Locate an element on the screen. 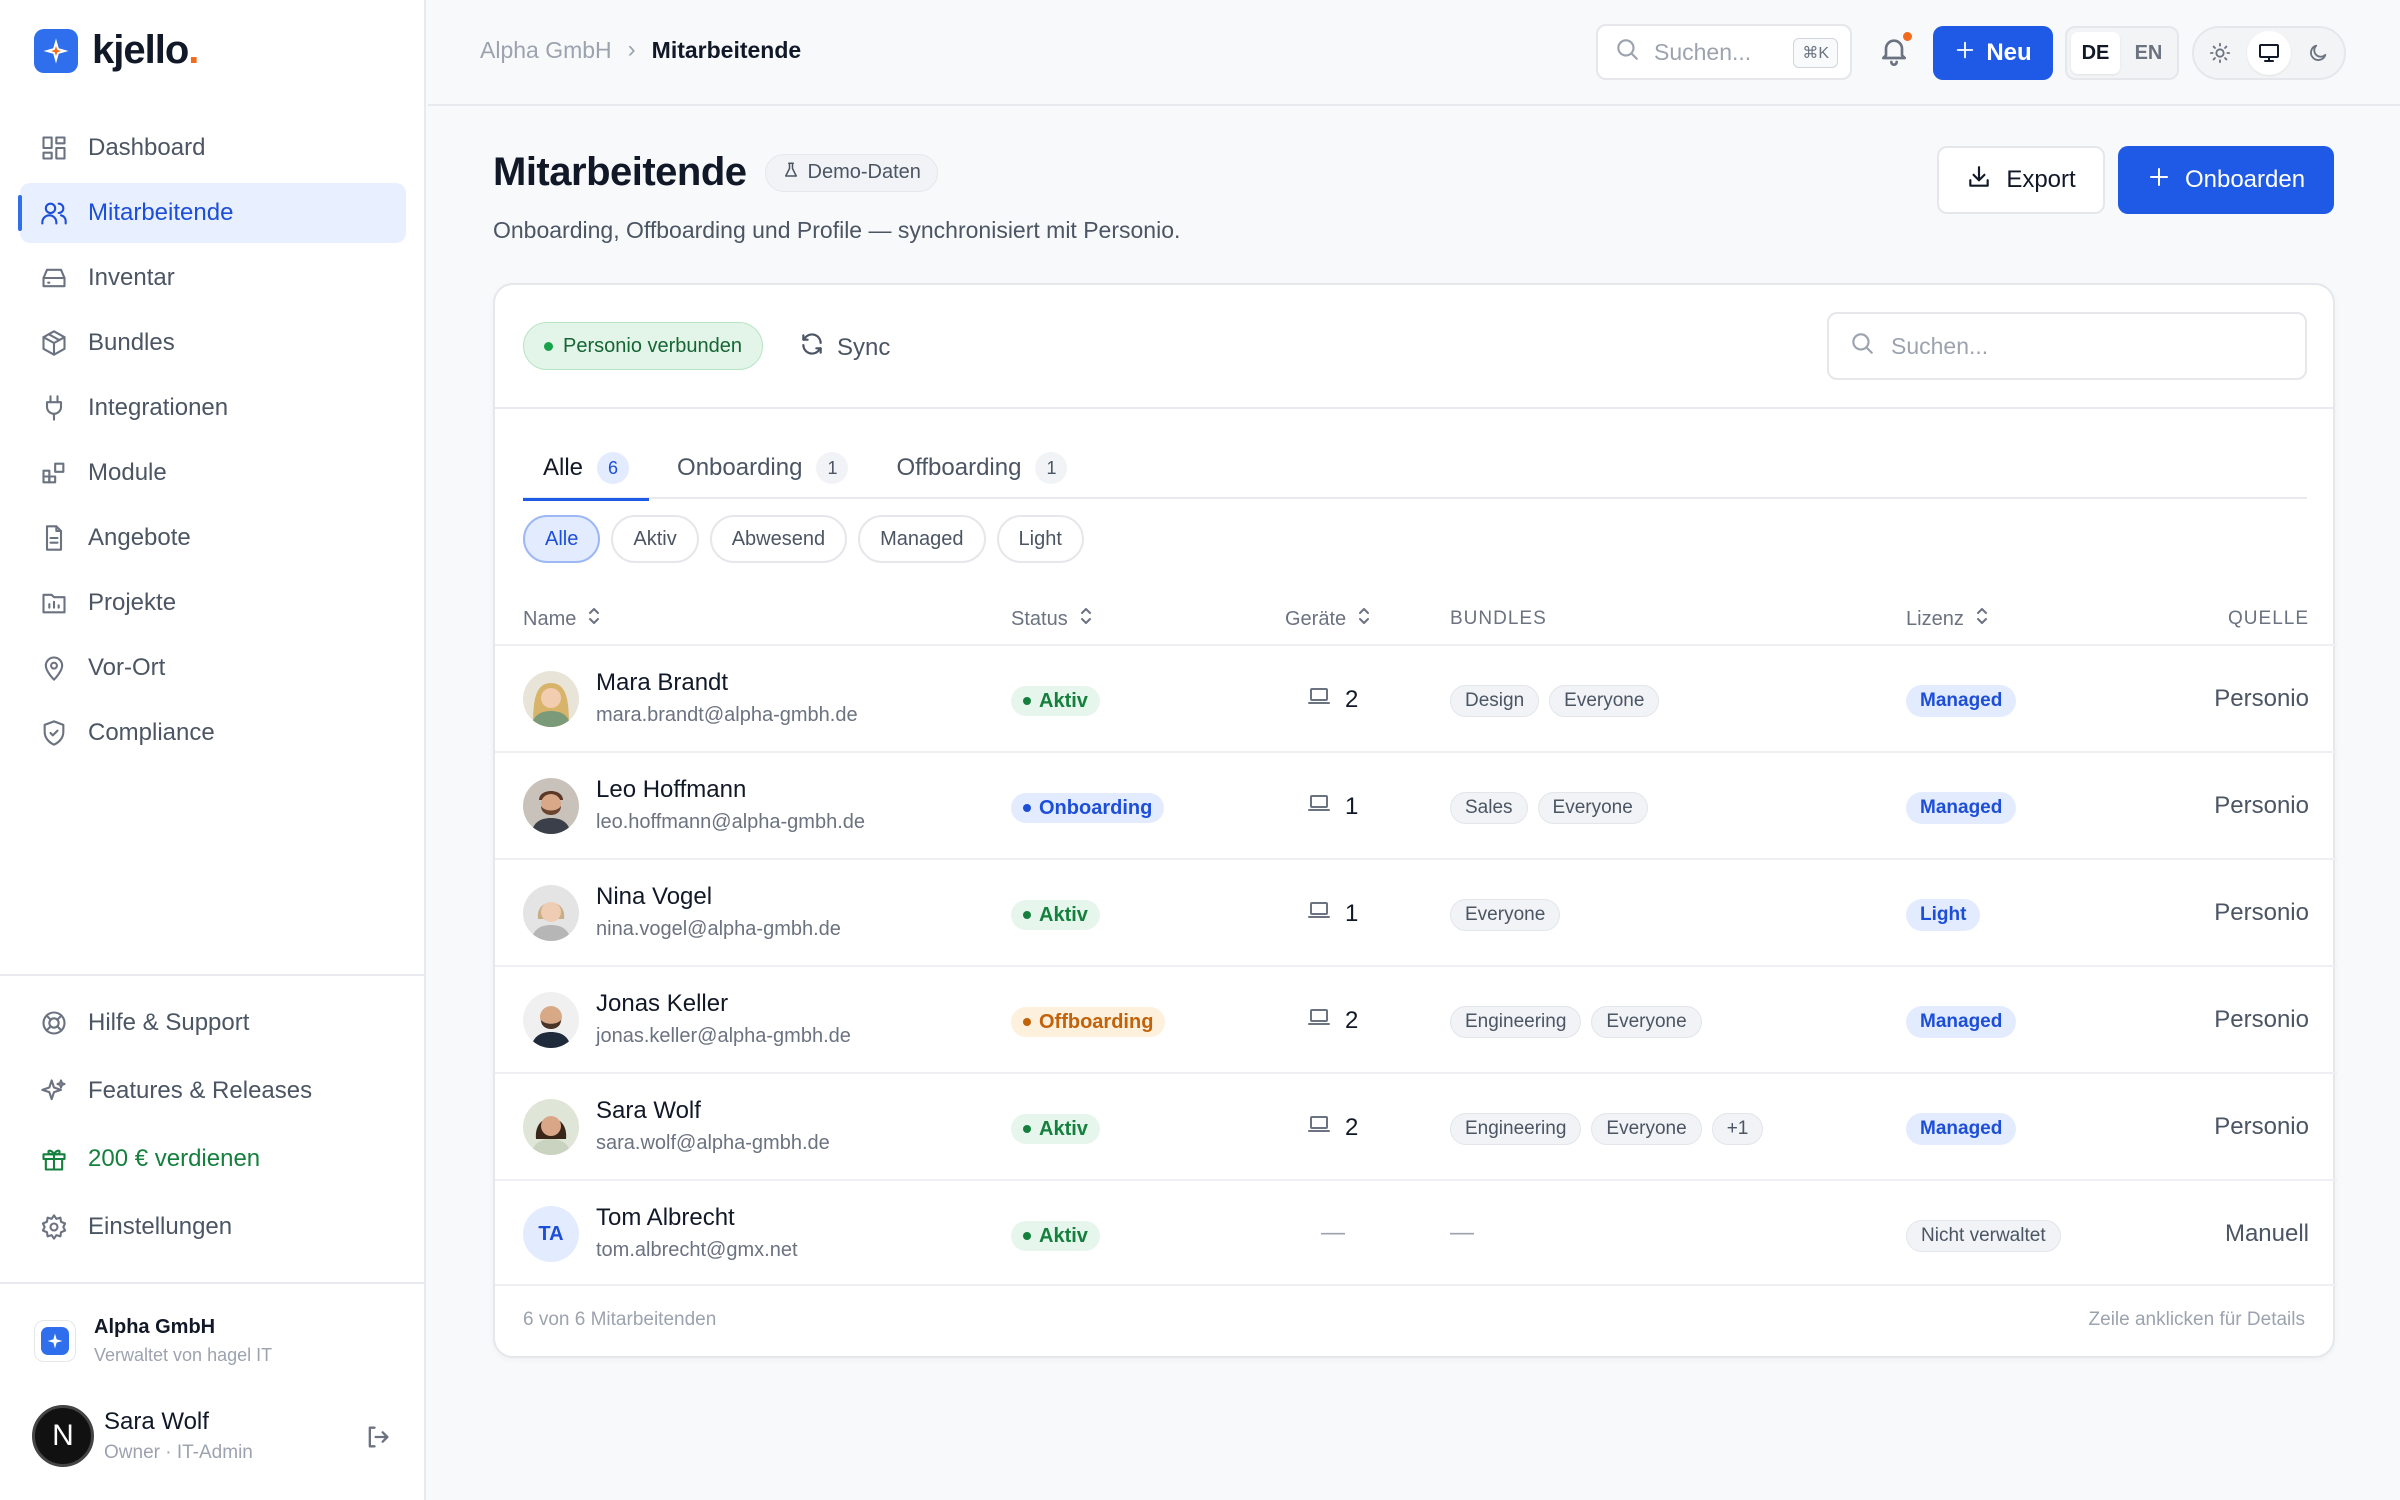 The image size is (2400, 1500). employee-name: Sara Wolf is located at coordinates (648, 1110).